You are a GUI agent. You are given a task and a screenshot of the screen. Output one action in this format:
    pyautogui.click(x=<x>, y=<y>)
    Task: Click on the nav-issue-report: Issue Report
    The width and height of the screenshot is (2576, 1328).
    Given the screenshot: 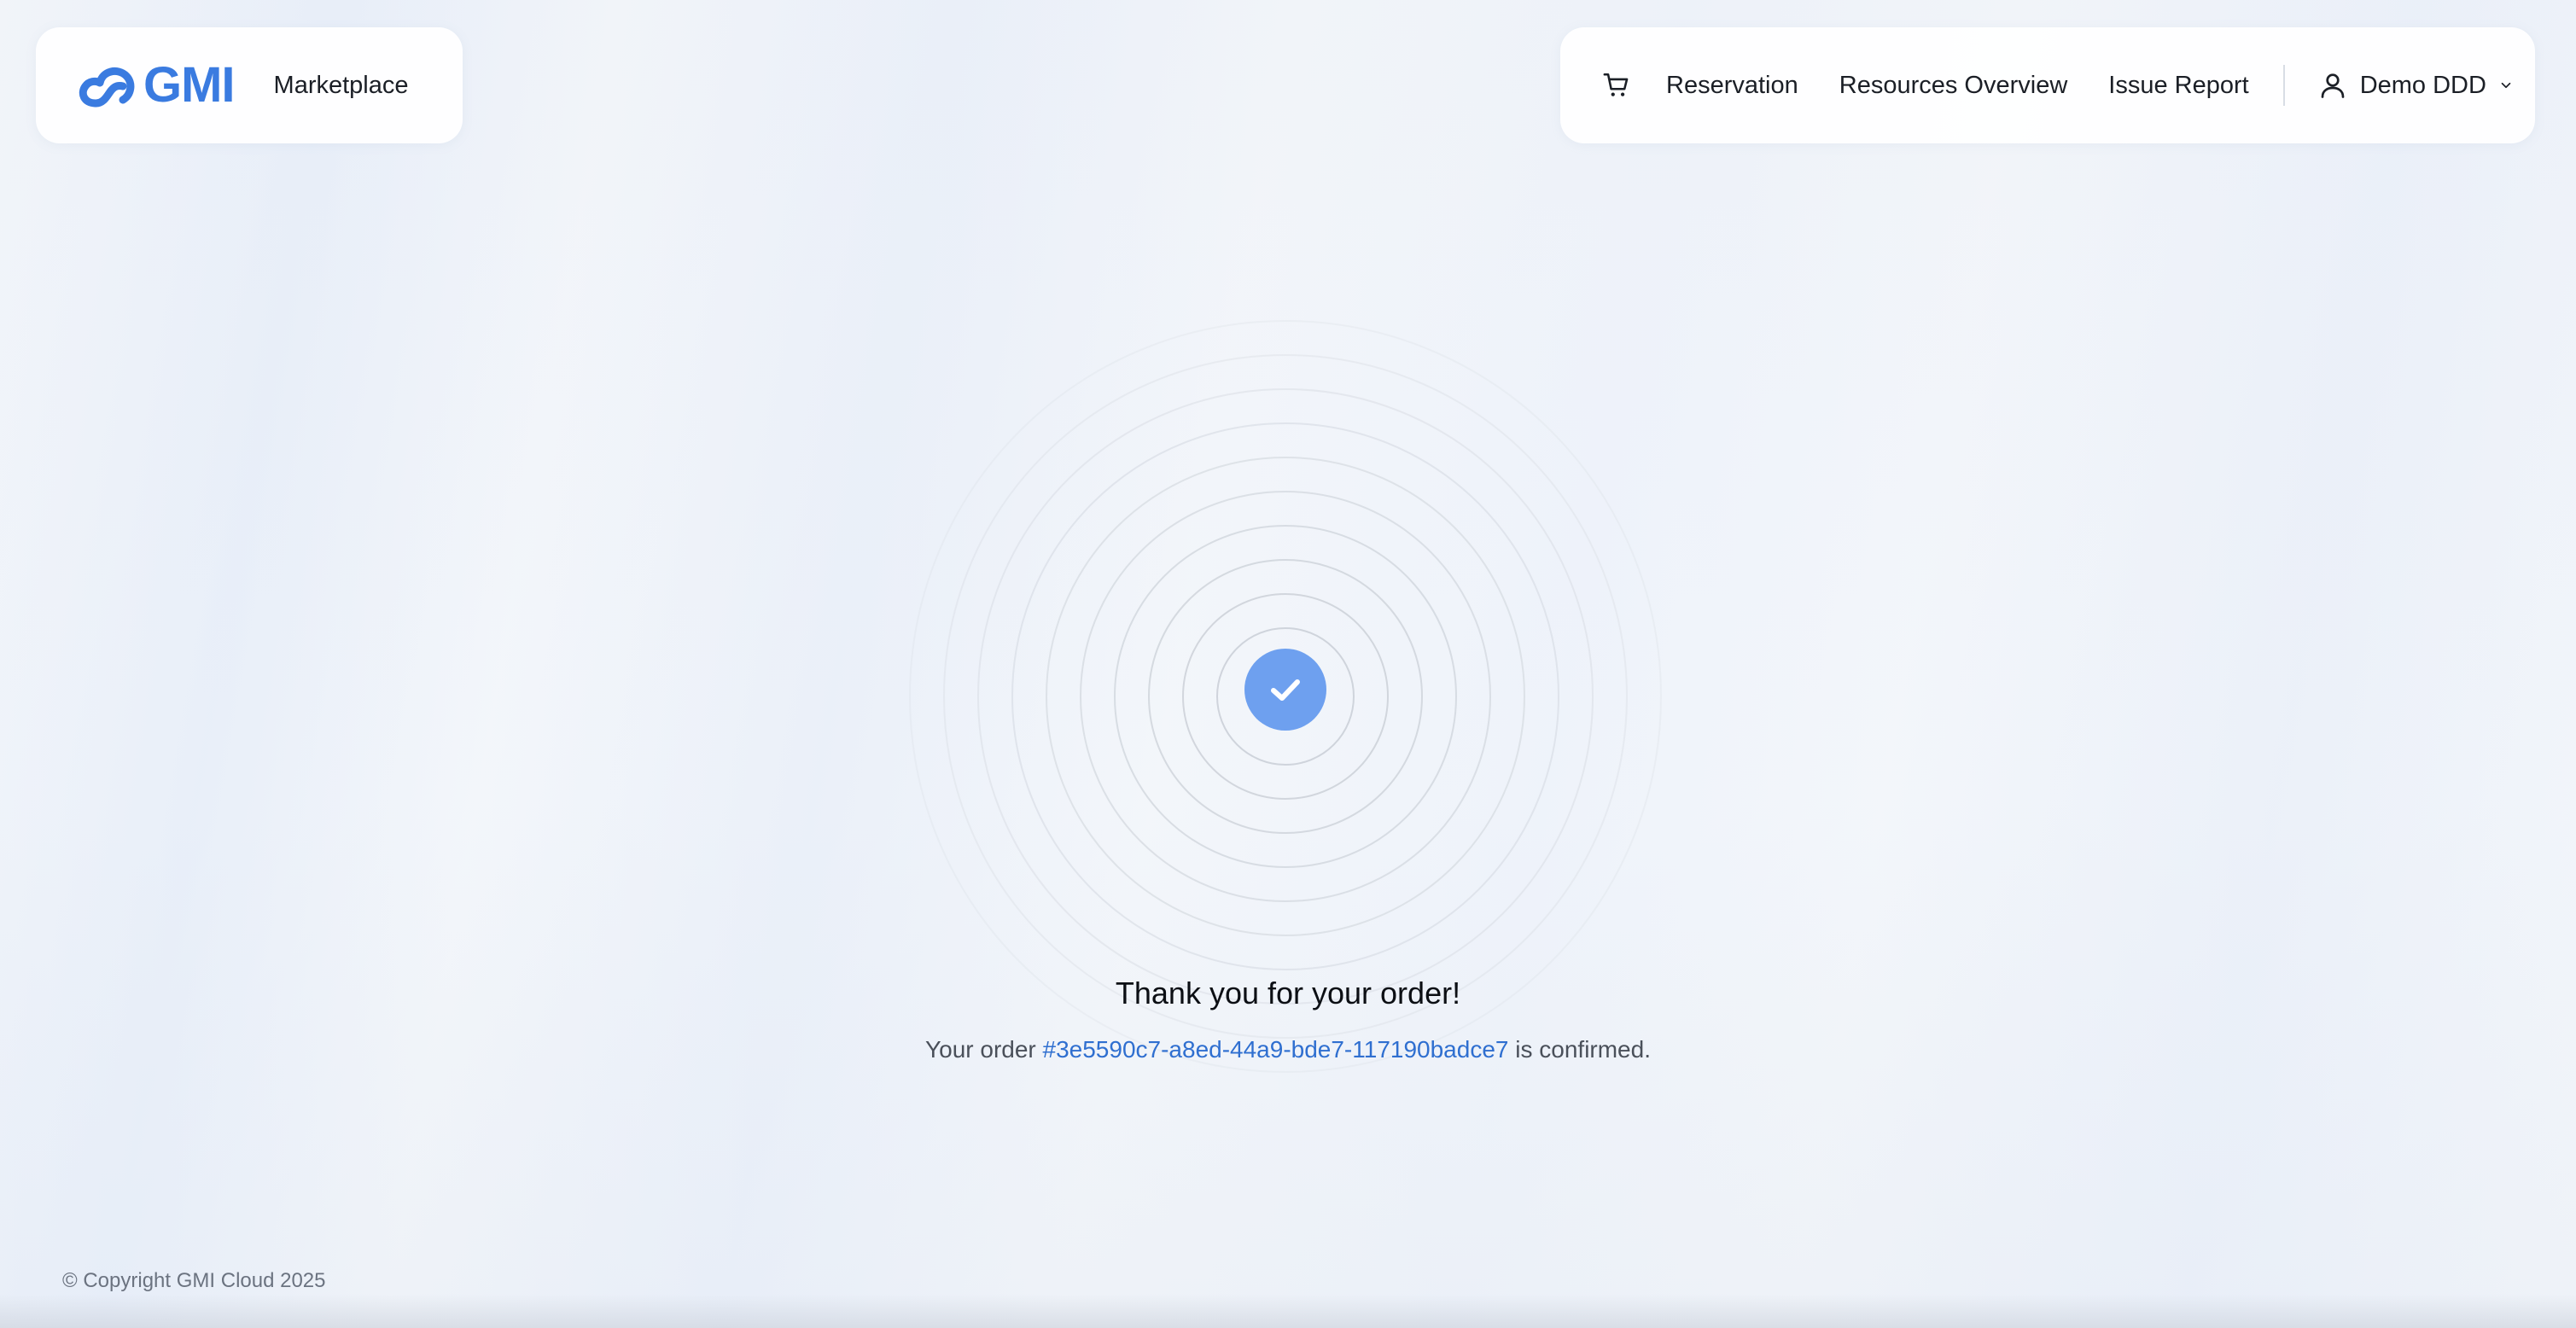 What is the action you would take?
    pyautogui.click(x=2178, y=86)
    